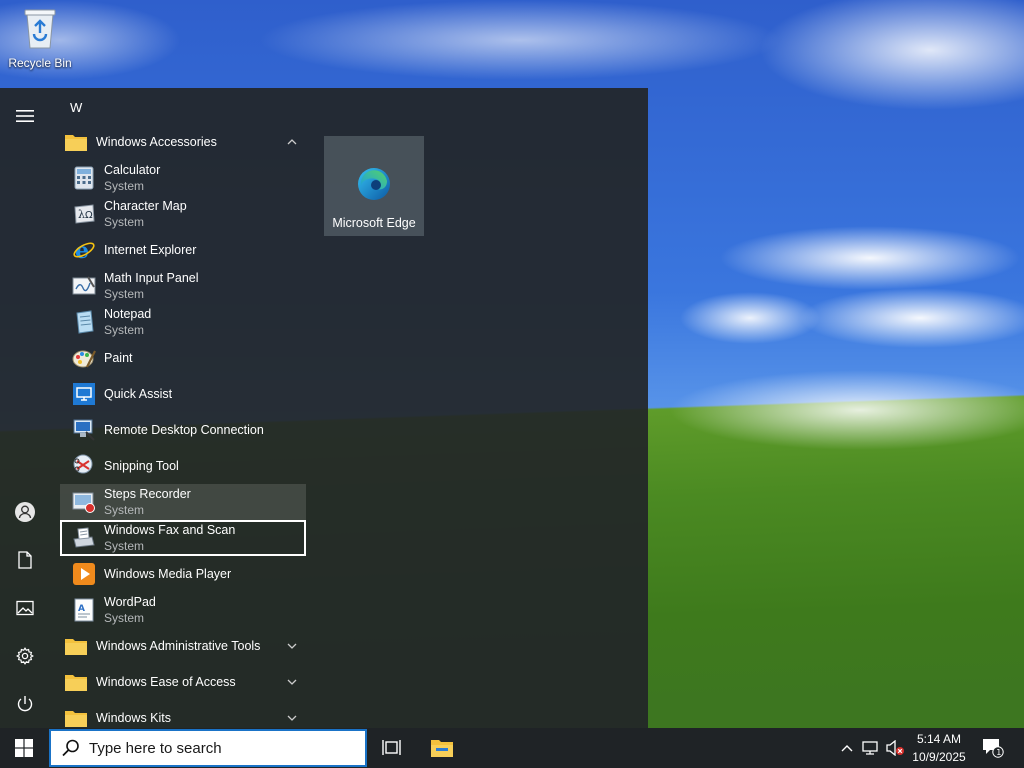 The height and width of the screenshot is (768, 1024). I want to click on letter-header-w: W, so click(76, 107).